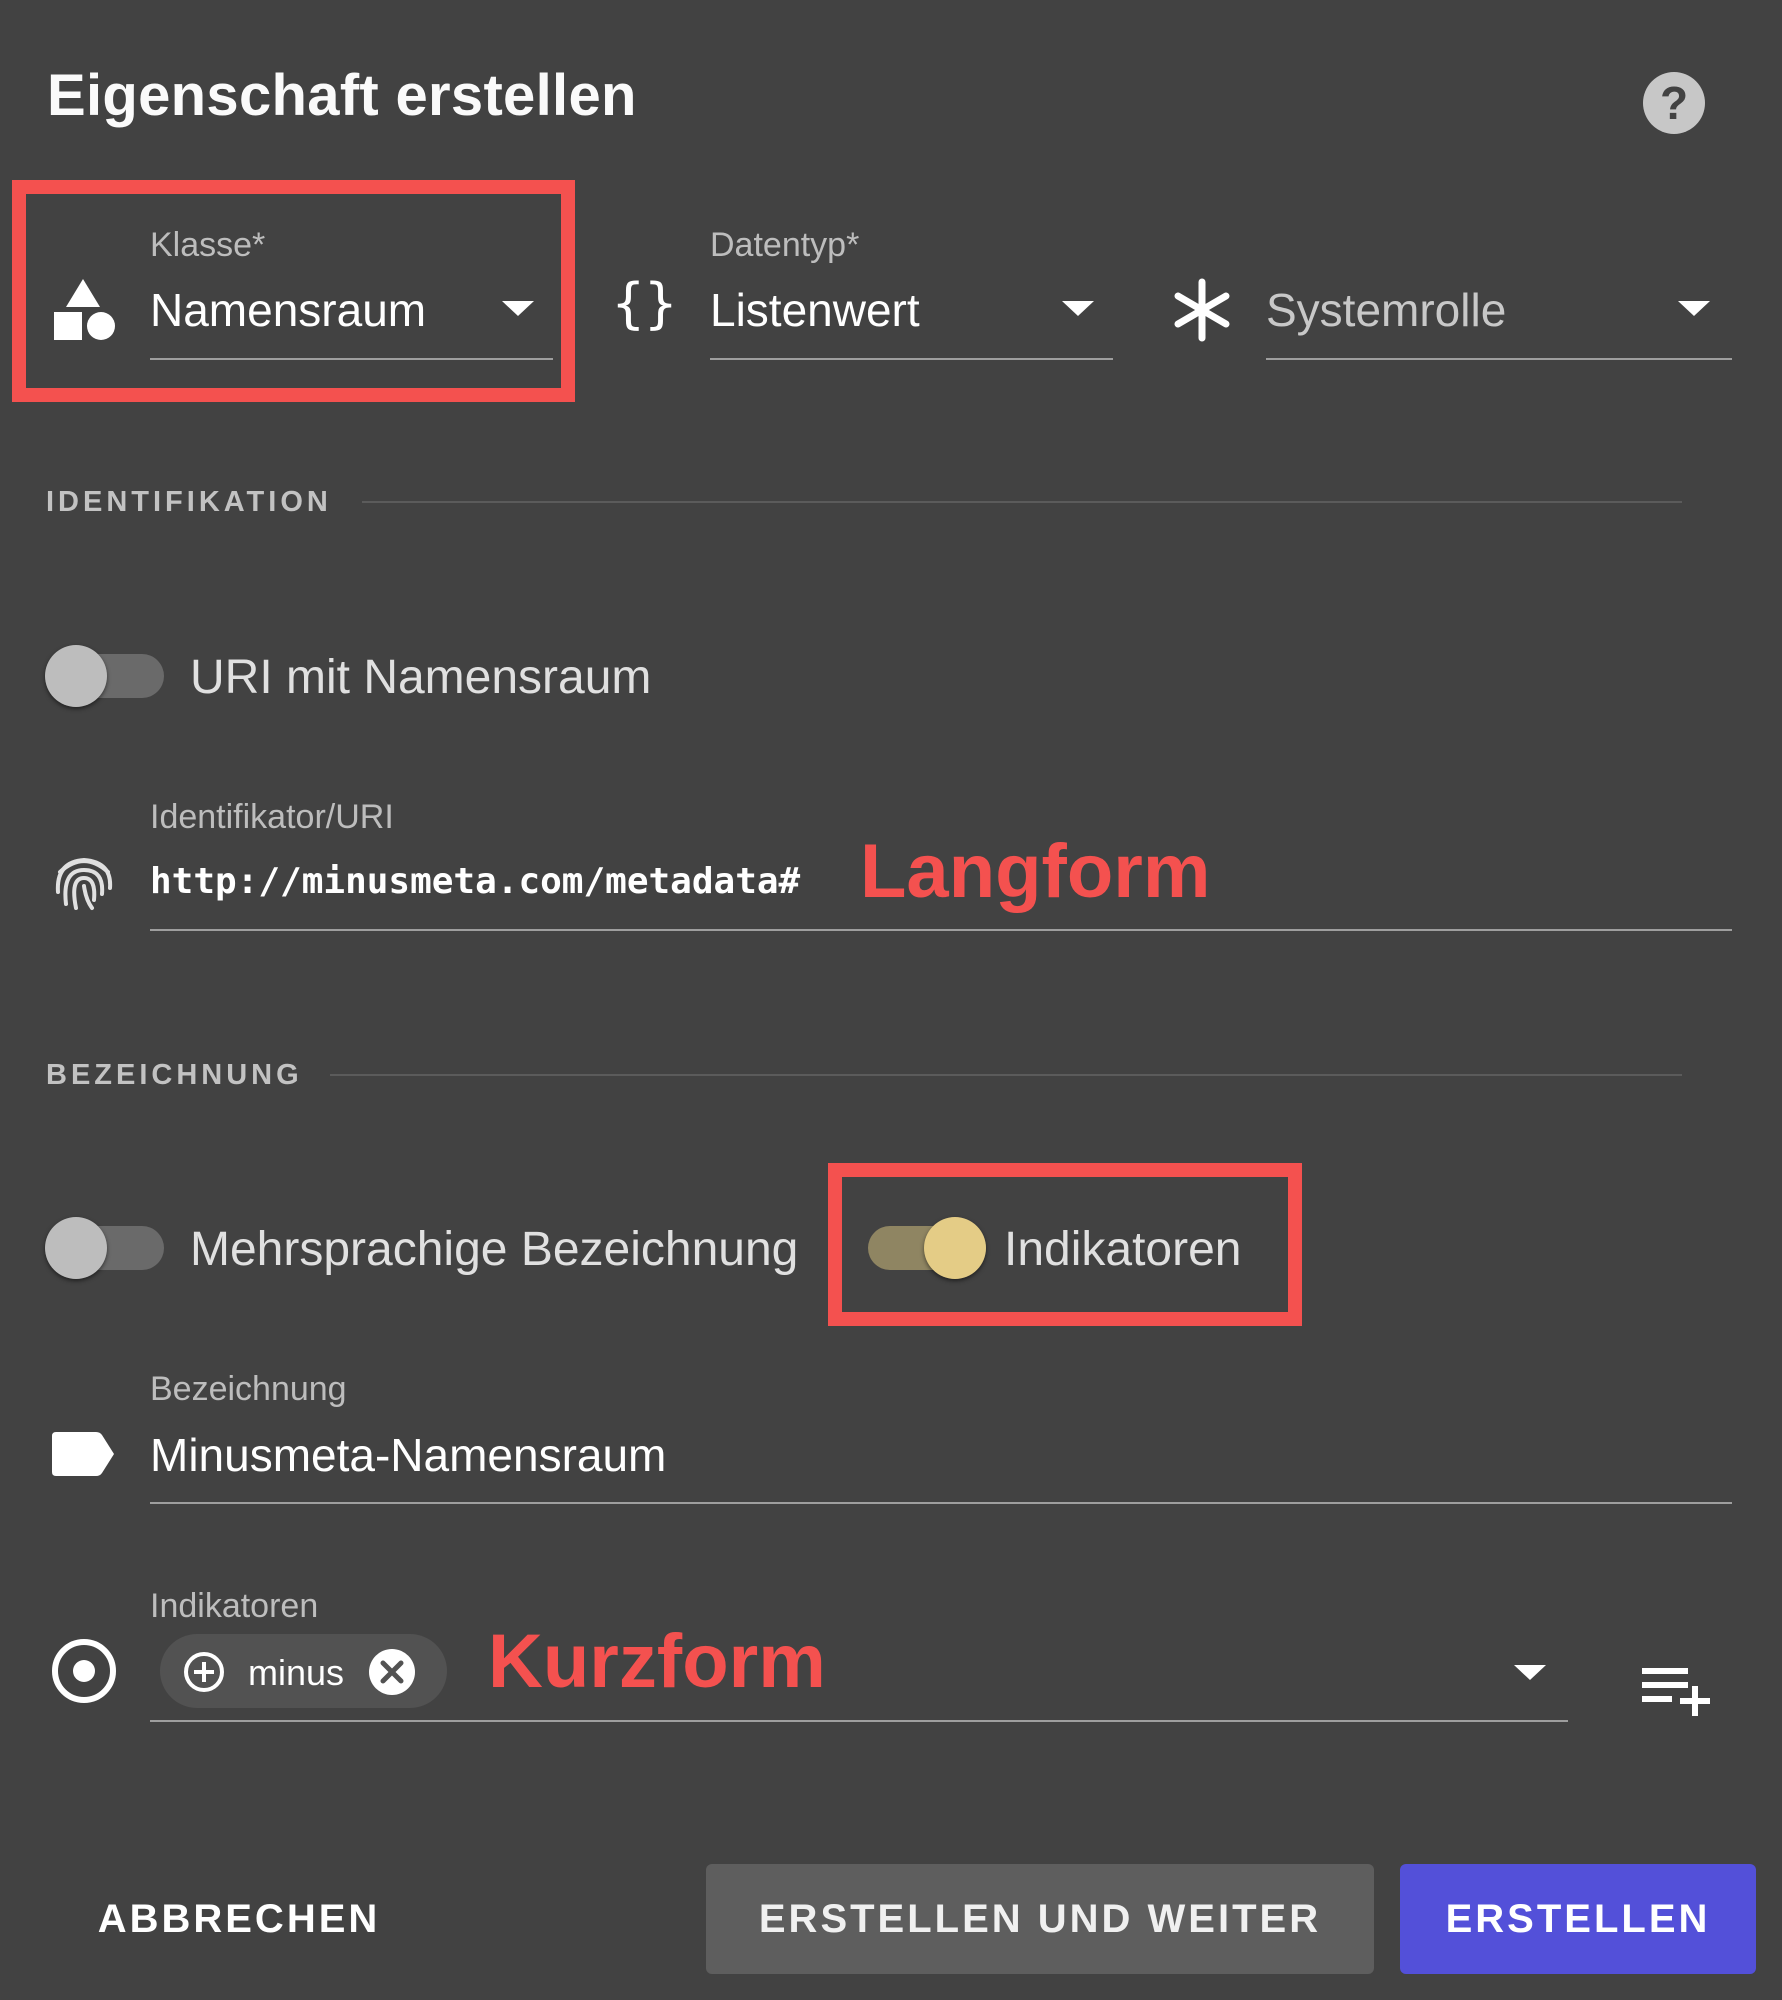 The width and height of the screenshot is (1782, 2000). I want to click on uri-namensraum-label: URI mit Namensraum, so click(421, 677).